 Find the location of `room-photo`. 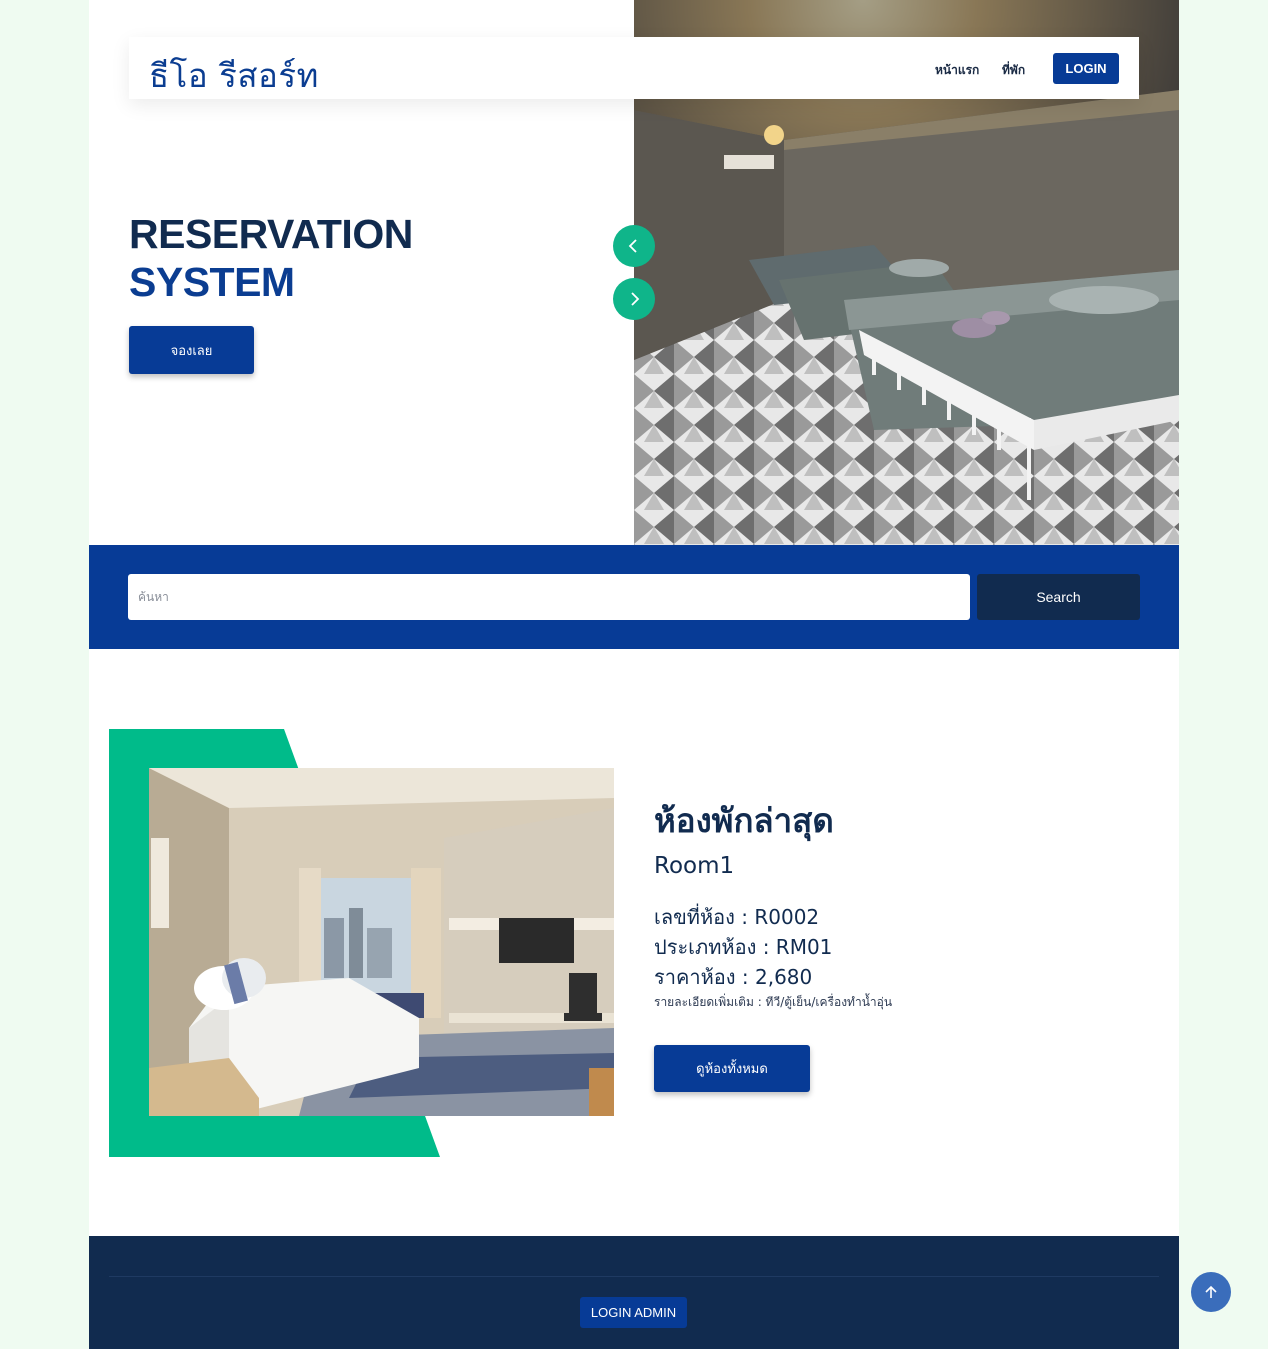

room-photo is located at coordinates (381, 942).